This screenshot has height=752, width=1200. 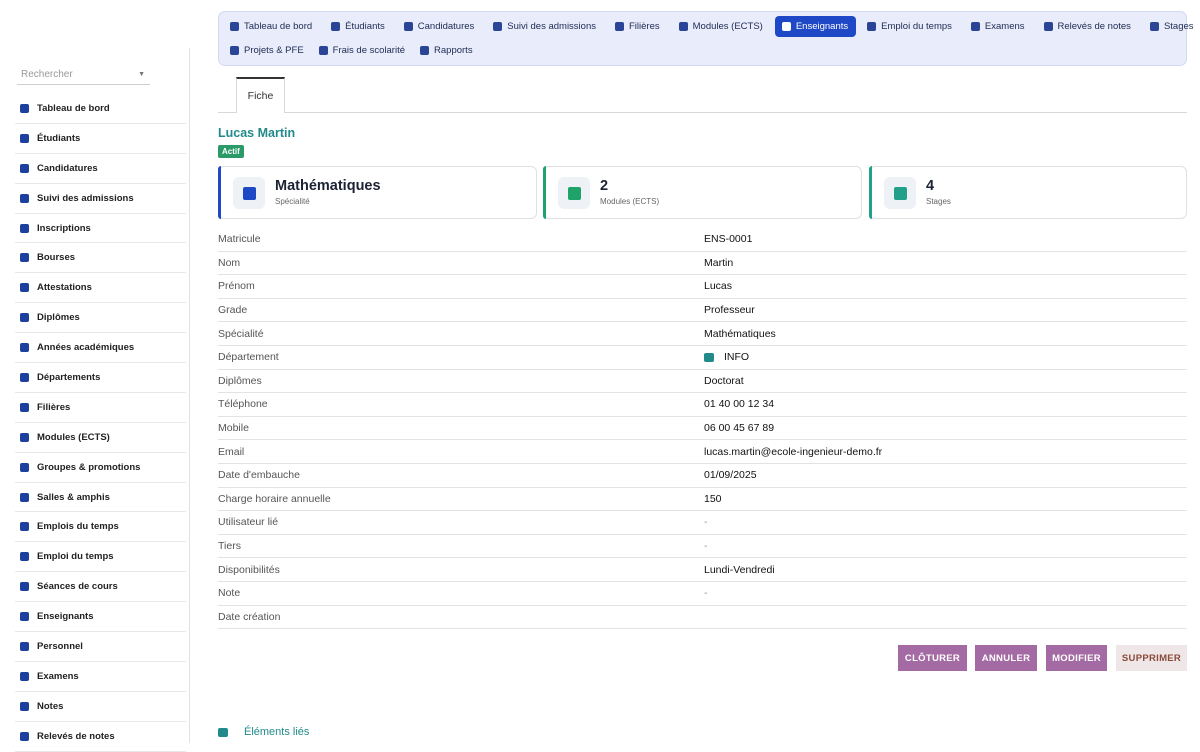 I want to click on sidebar-item-label: Attestations, so click(x=64, y=288).